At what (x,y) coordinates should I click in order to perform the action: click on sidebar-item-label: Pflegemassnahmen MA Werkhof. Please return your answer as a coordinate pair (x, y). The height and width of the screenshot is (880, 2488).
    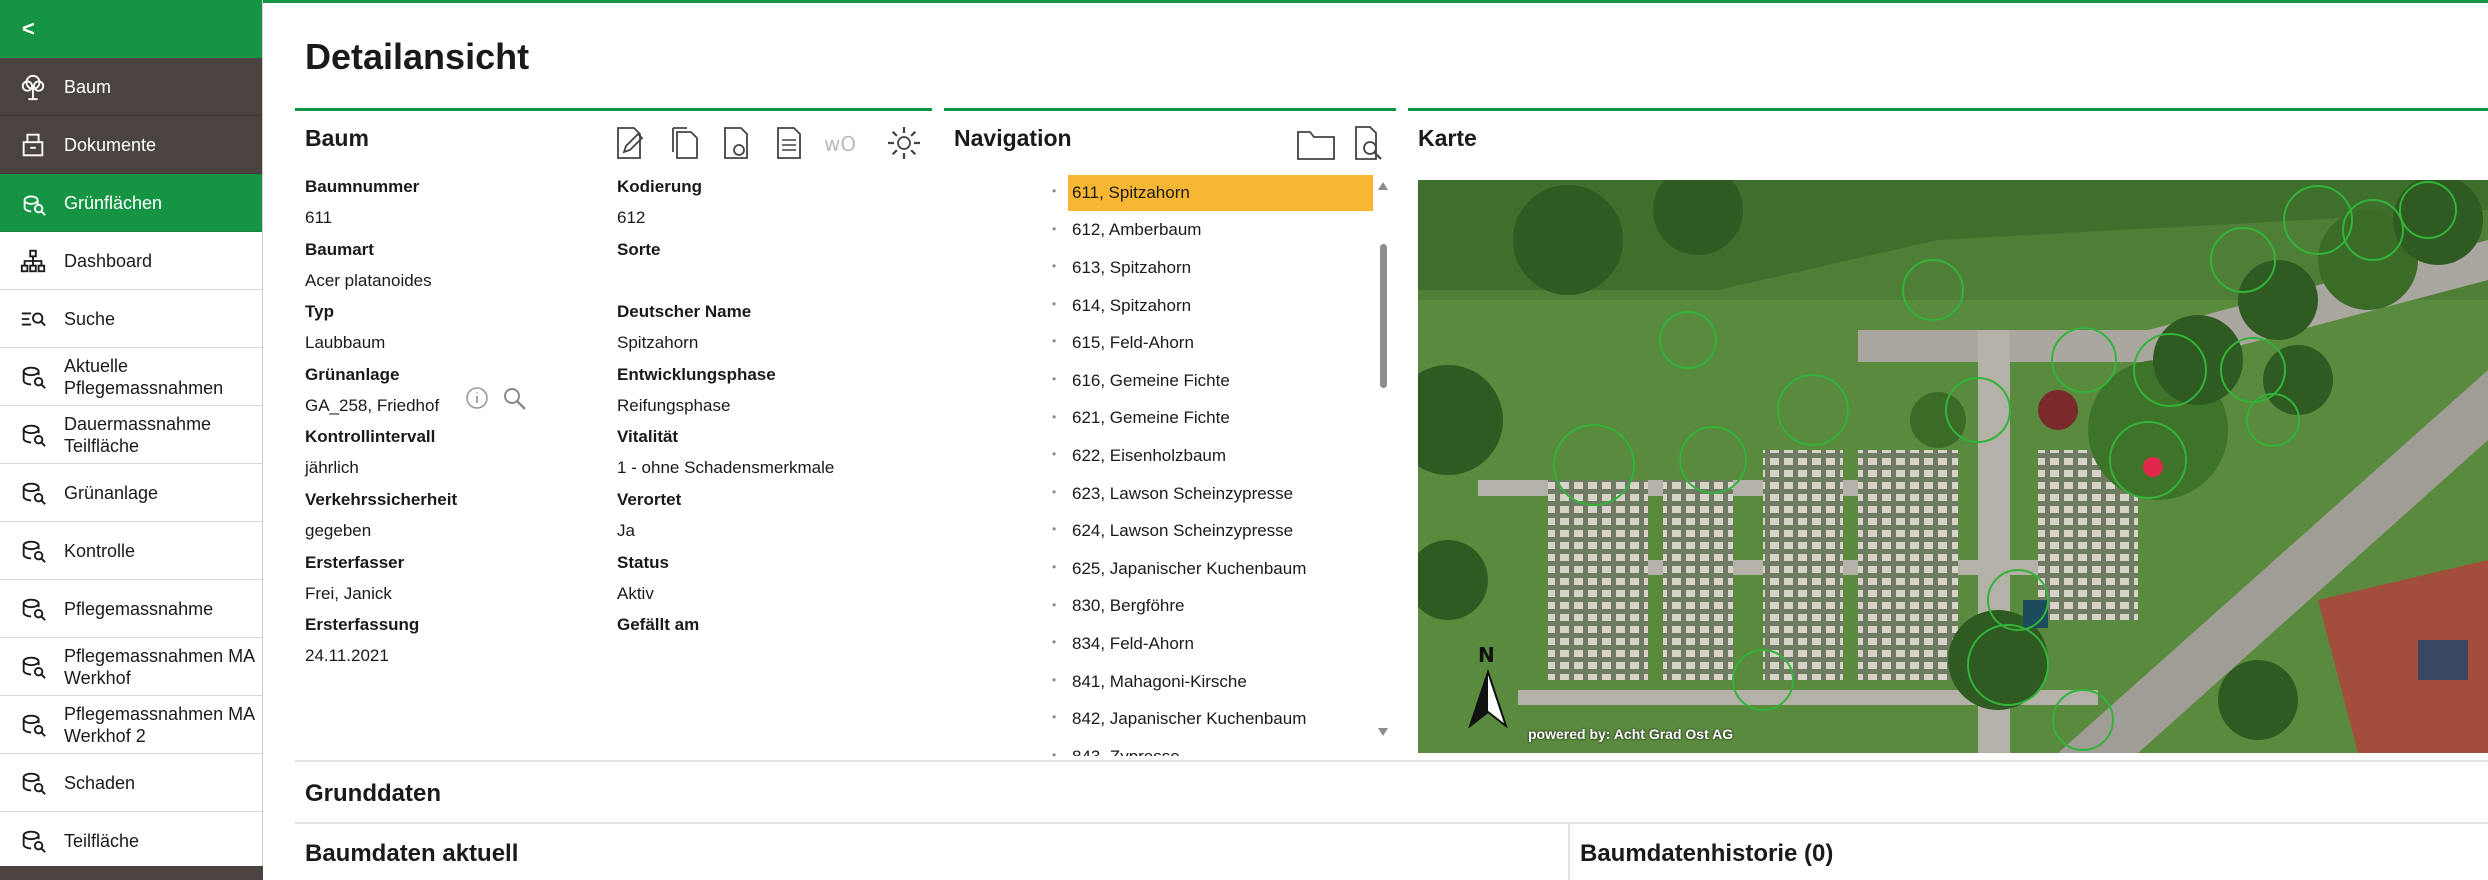
    Looking at the image, I should click on (159, 666).